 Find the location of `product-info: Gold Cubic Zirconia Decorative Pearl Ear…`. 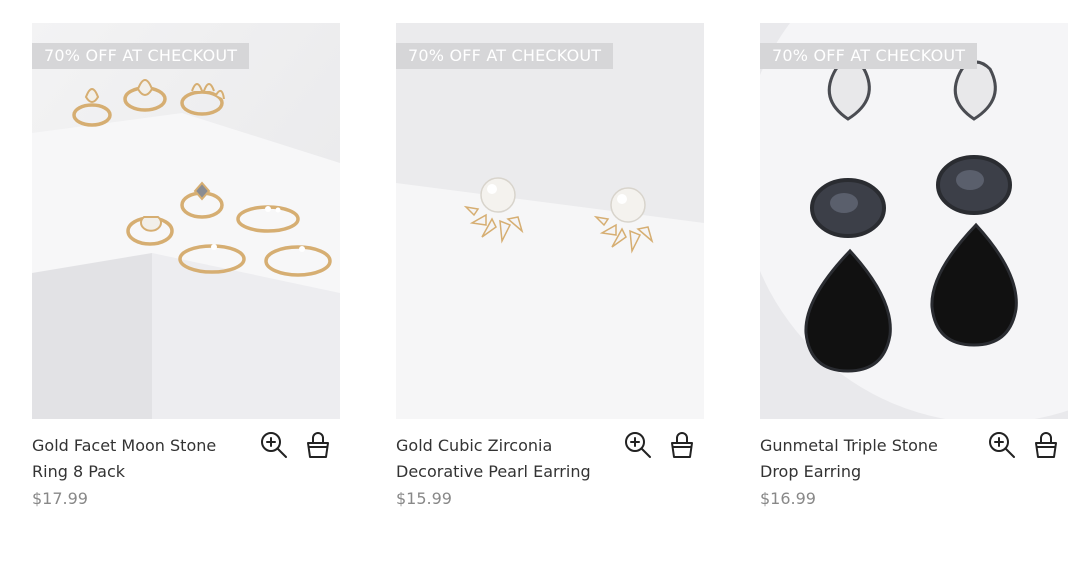

product-info: Gold Cubic Zirconia Decorative Pearl Ear… is located at coordinates (550, 474).